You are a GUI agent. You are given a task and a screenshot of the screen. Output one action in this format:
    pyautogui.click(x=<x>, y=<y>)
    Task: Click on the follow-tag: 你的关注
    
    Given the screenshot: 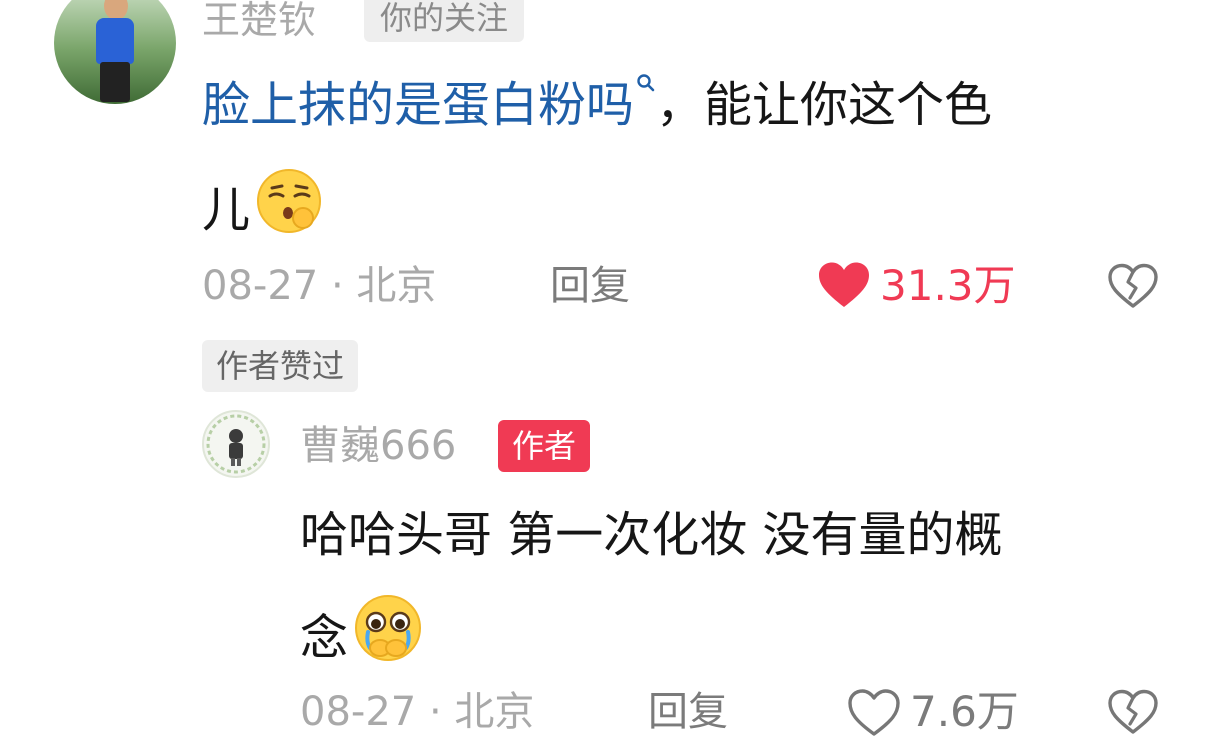 What is the action you would take?
    pyautogui.click(x=444, y=21)
    